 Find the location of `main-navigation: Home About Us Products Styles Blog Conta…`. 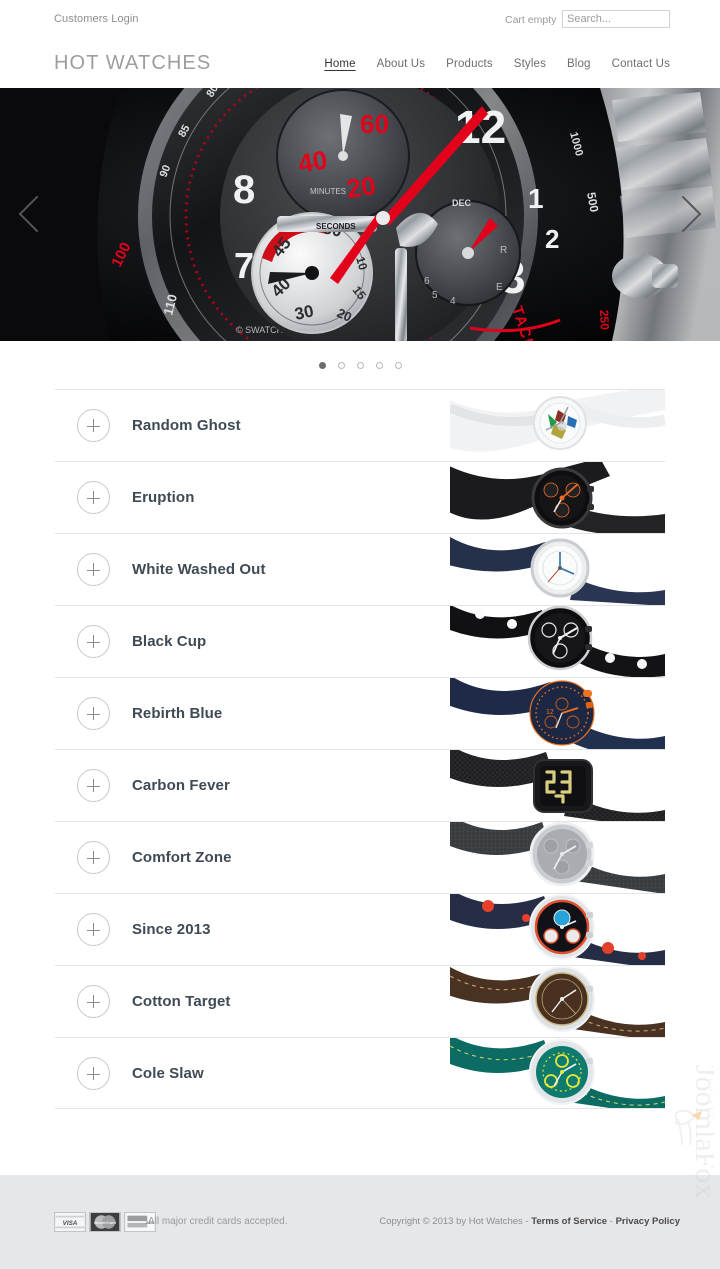

main-navigation: Home About Us Products Styles Blog Conta… is located at coordinates (497, 64).